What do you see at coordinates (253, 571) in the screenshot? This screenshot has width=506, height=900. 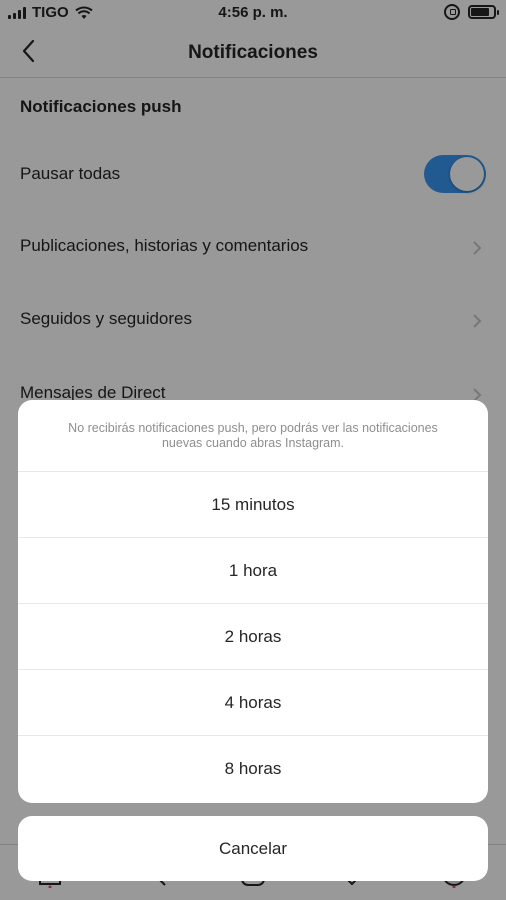 I see `option-1-hour: 1 hora` at bounding box center [253, 571].